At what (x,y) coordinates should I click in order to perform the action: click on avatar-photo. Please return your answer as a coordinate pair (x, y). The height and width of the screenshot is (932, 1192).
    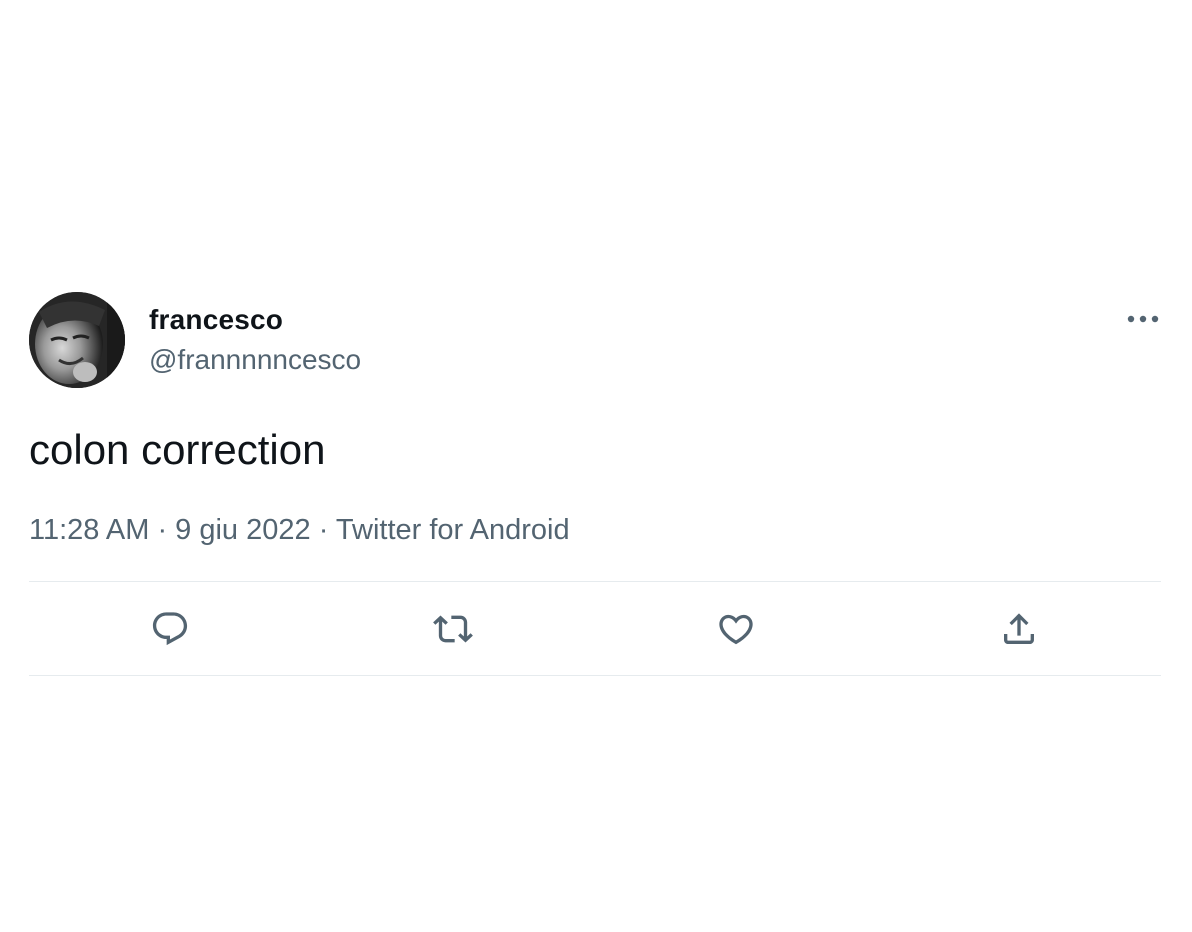
    Looking at the image, I should click on (77, 340).